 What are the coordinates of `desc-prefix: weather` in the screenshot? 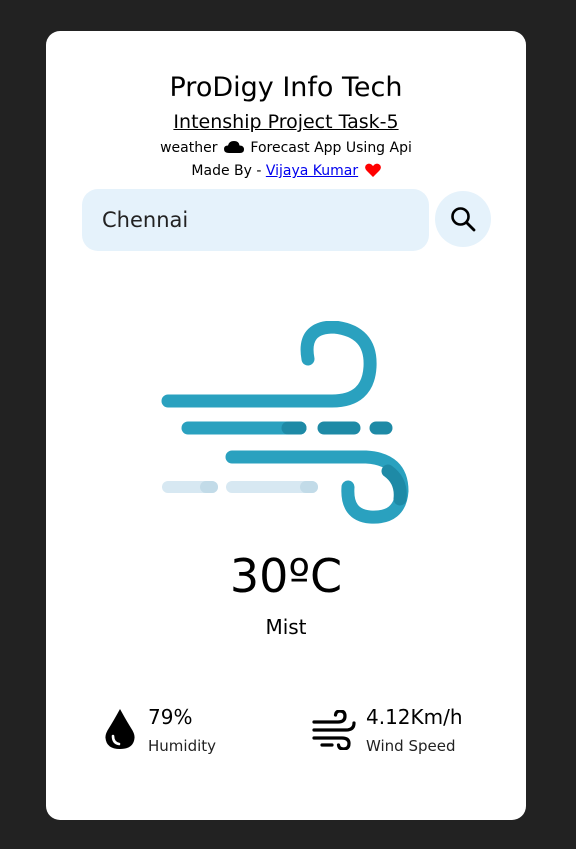 It's located at (189, 148).